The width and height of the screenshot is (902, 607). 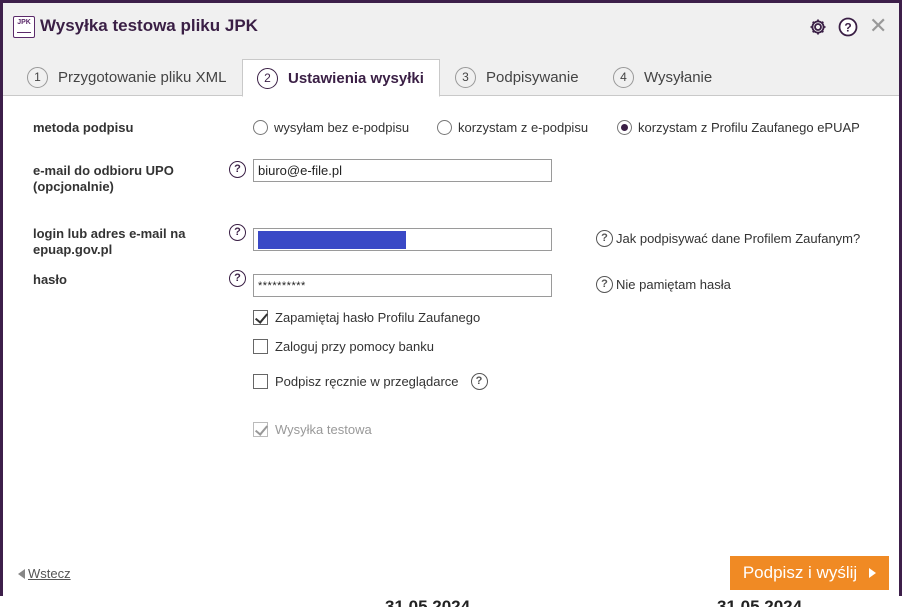 What do you see at coordinates (800, 572) in the screenshot?
I see `submit-label: Podpisz i wyślij` at bounding box center [800, 572].